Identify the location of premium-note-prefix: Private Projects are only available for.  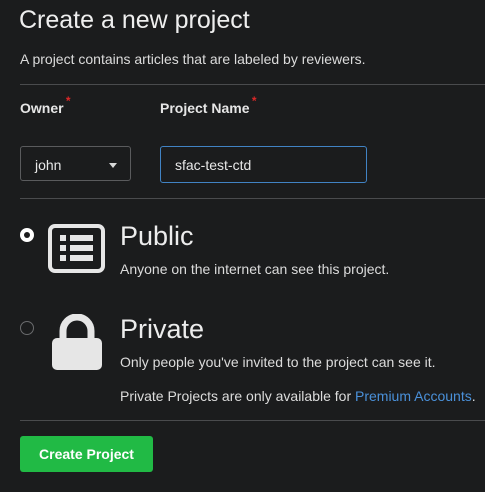
(237, 396).